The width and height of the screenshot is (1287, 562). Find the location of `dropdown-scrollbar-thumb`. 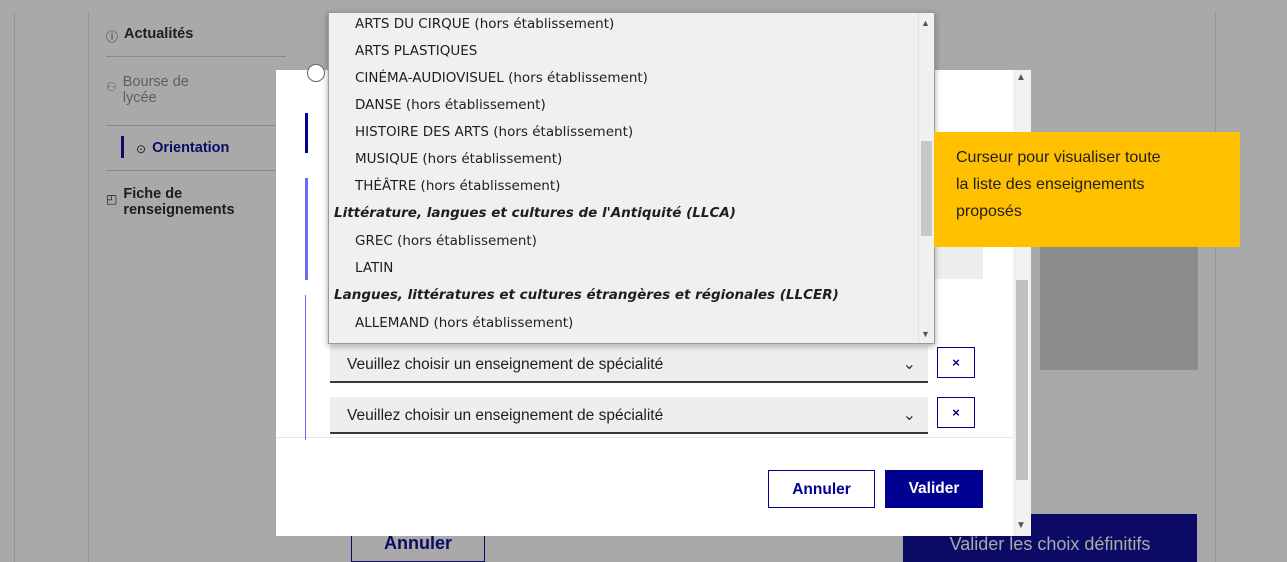

dropdown-scrollbar-thumb is located at coordinates (926, 188).